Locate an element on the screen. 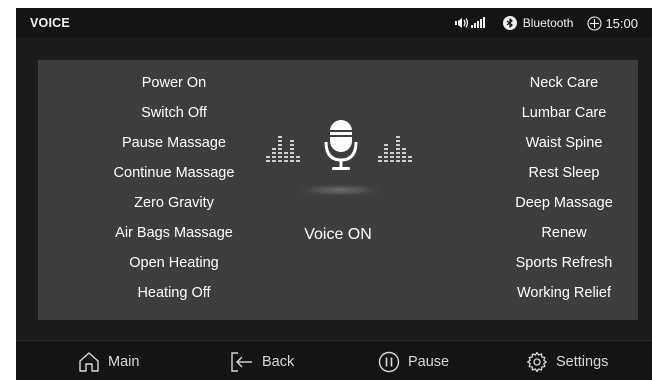 Image resolution: width=652 pixels, height=380 pixels. settings-icon is located at coordinates (537, 362).